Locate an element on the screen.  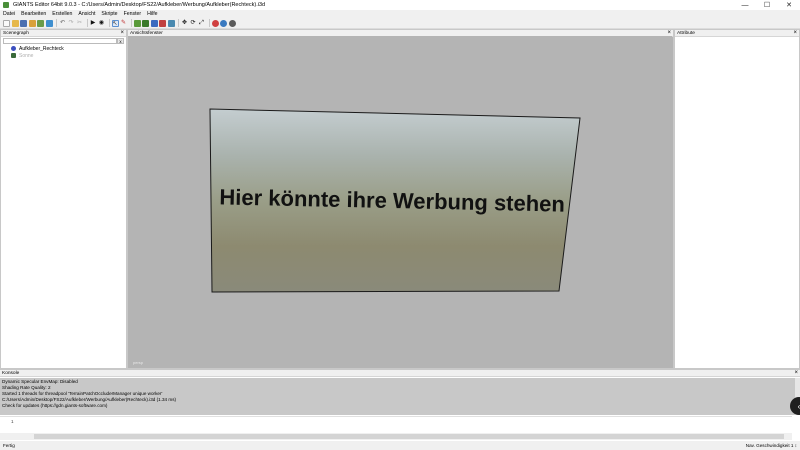
scenegraph-panel: Scenegraph × x Aufkleber_Rechteck Sonne is located at coordinates (63, 199).